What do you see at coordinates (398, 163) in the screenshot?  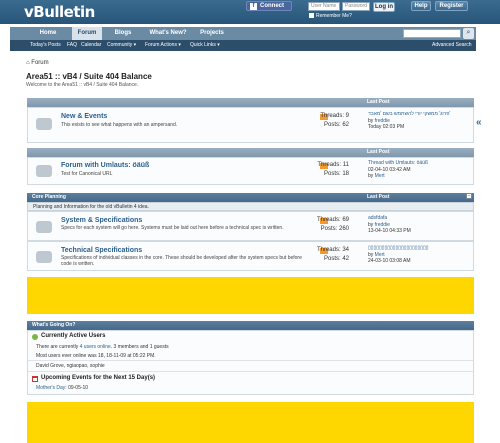 I see `last-post-title: Thread with Umlauts: öäüß` at bounding box center [398, 163].